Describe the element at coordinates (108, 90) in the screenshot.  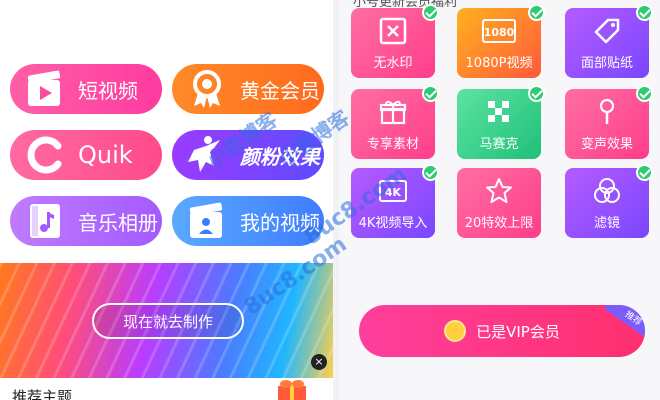
I see `short-video-label: 短视频` at that location.